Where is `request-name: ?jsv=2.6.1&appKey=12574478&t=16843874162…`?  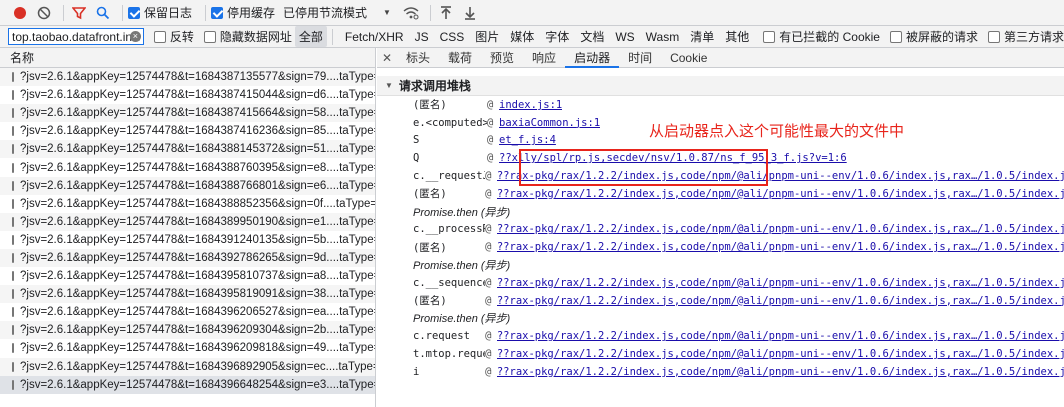 request-name: ?jsv=2.6.1&appKey=12574478&t=16843874162… is located at coordinates (197, 131).